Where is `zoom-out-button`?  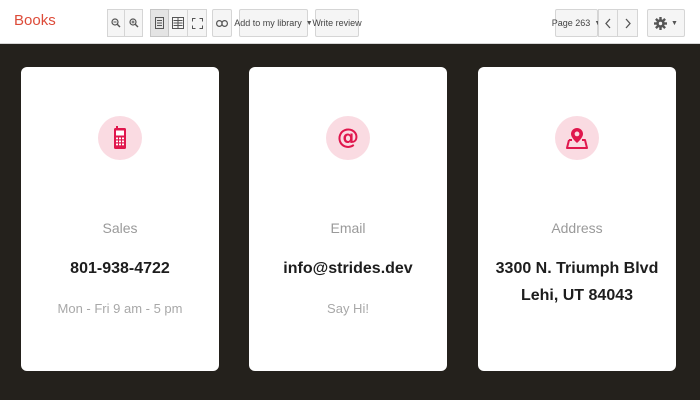
zoom-out-button is located at coordinates (116, 23).